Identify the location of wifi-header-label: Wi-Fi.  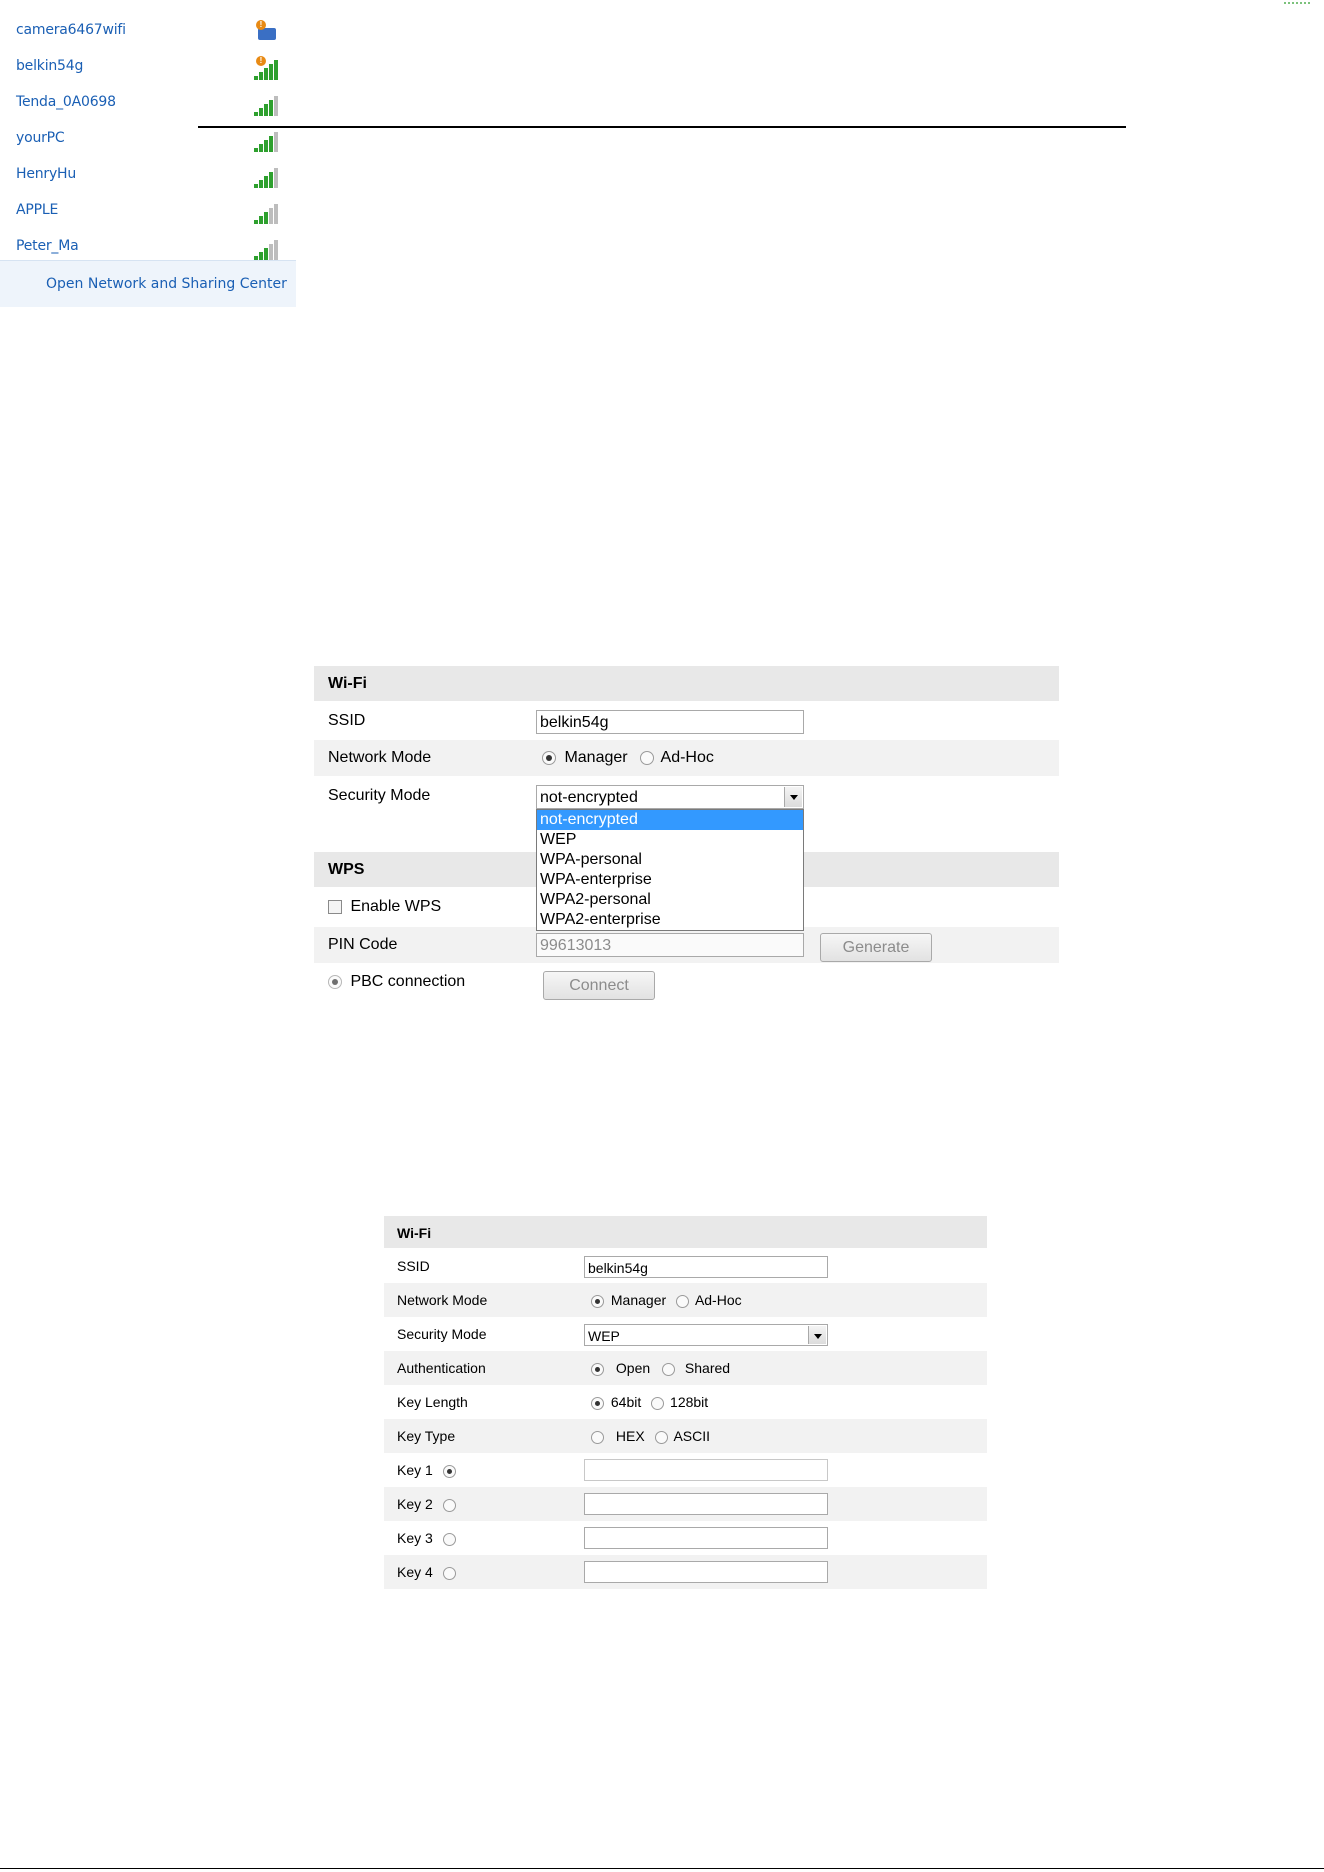
(347, 683).